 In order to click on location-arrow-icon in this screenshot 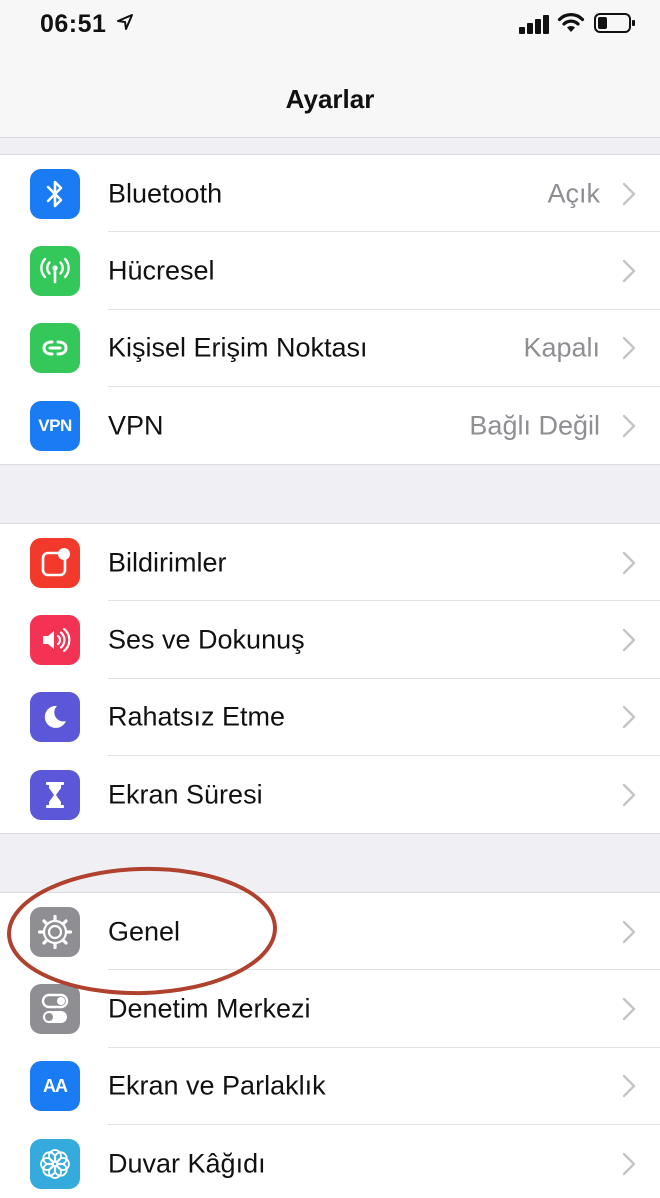, I will do `click(125, 22)`.